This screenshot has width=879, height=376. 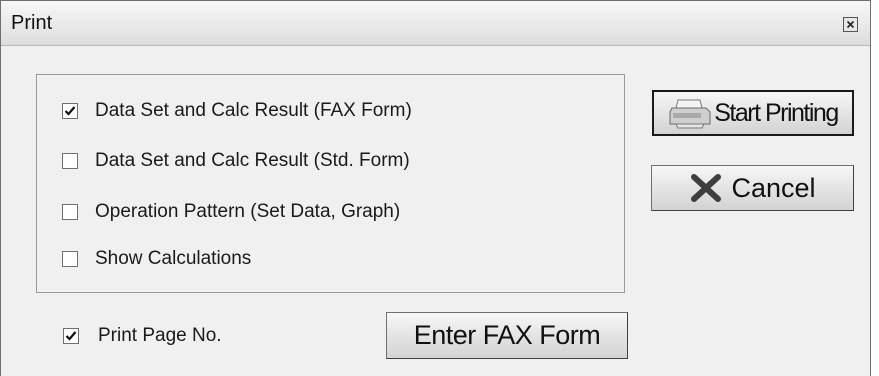 What do you see at coordinates (253, 110) in the screenshot?
I see `option-fax-form-label: Data Set and Calc Result (FAX Form)` at bounding box center [253, 110].